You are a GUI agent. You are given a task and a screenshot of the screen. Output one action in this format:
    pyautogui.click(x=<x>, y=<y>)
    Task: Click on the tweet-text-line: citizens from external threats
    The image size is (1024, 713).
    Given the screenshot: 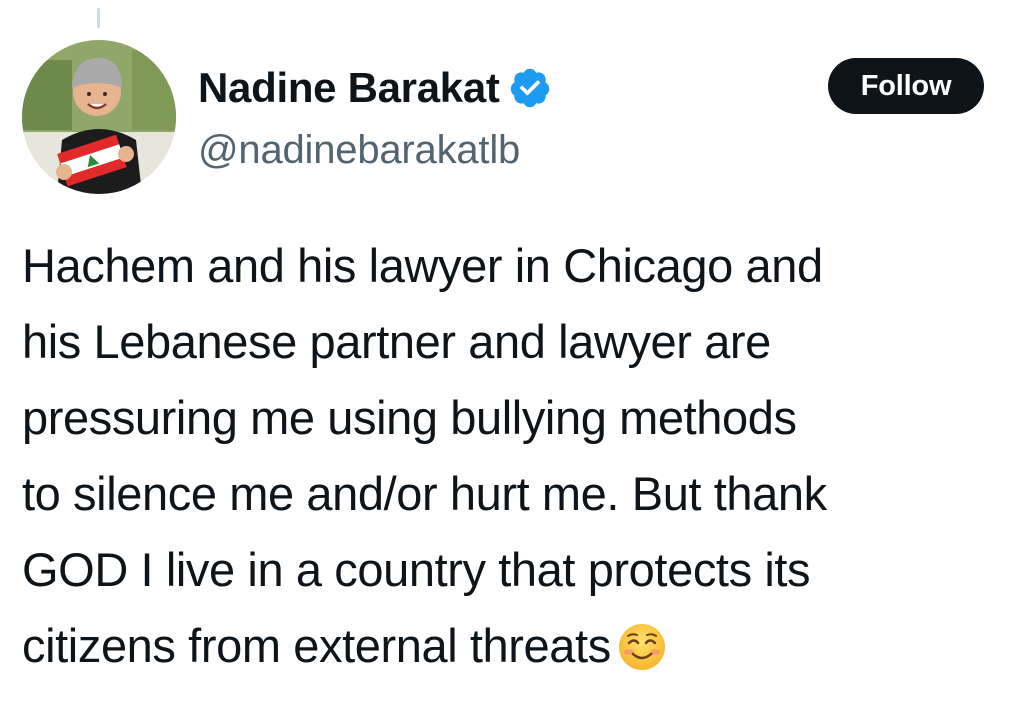 What is the action you would take?
    pyautogui.click(x=316, y=645)
    